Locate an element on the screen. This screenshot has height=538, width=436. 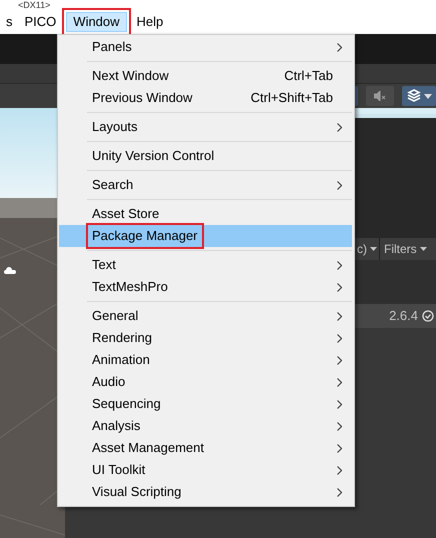
audio-mute-button is located at coordinates (380, 96).